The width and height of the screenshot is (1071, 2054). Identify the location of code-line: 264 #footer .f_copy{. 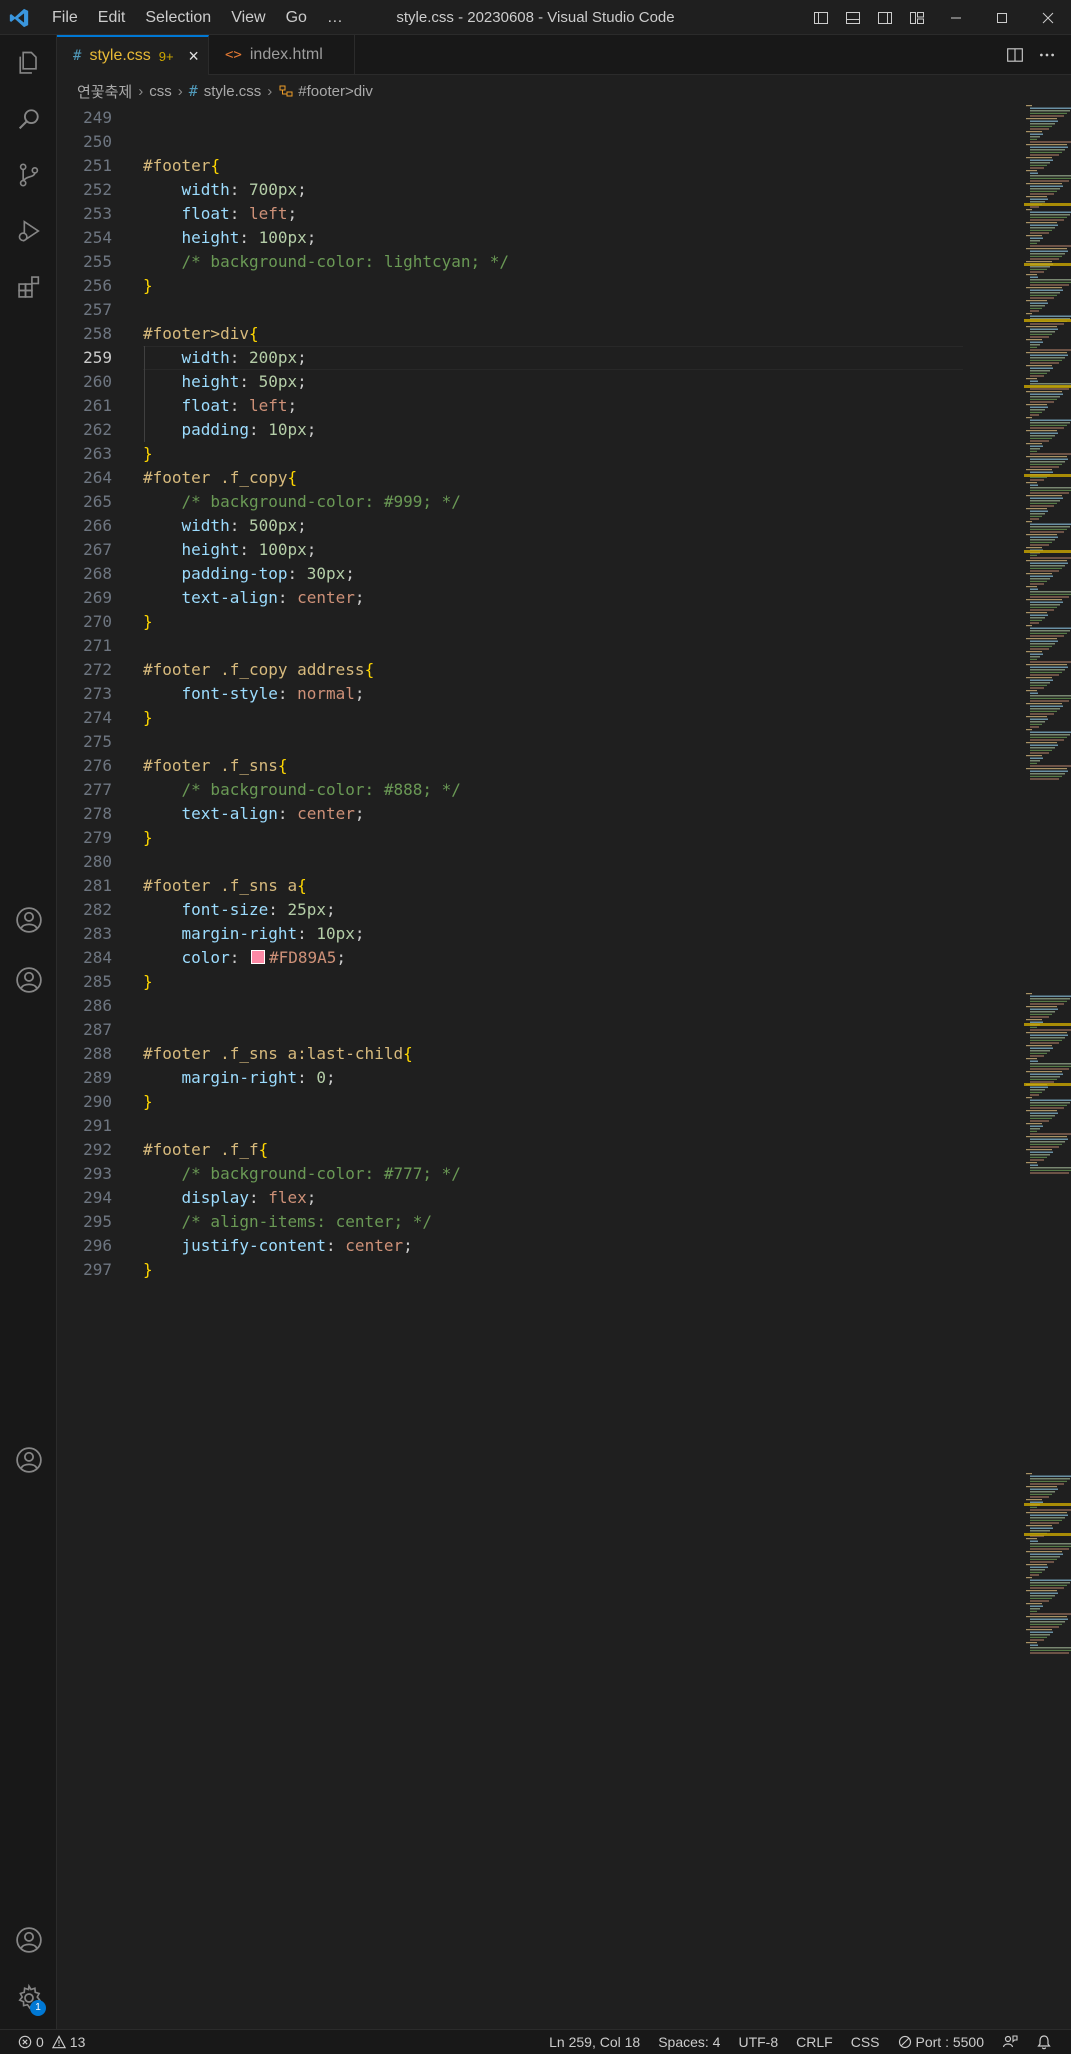
(507, 478).